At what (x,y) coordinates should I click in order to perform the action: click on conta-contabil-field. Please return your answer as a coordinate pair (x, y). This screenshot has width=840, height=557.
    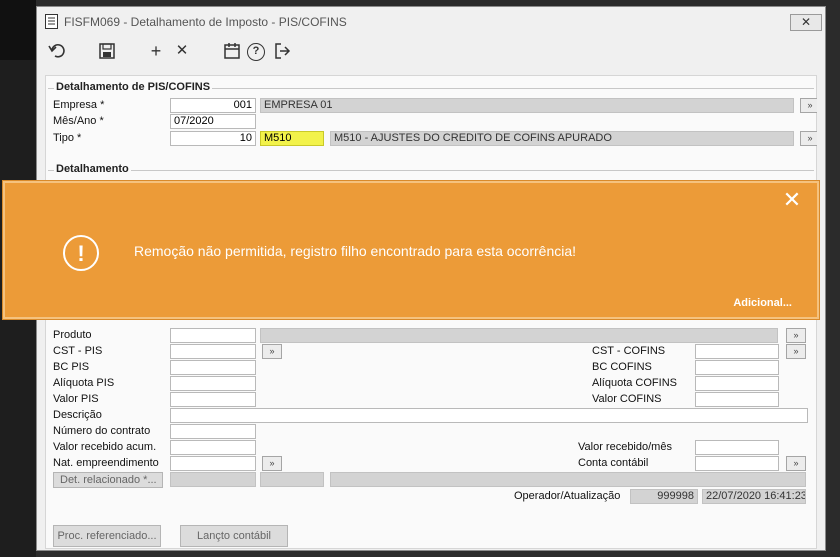
    Looking at the image, I should click on (737, 463).